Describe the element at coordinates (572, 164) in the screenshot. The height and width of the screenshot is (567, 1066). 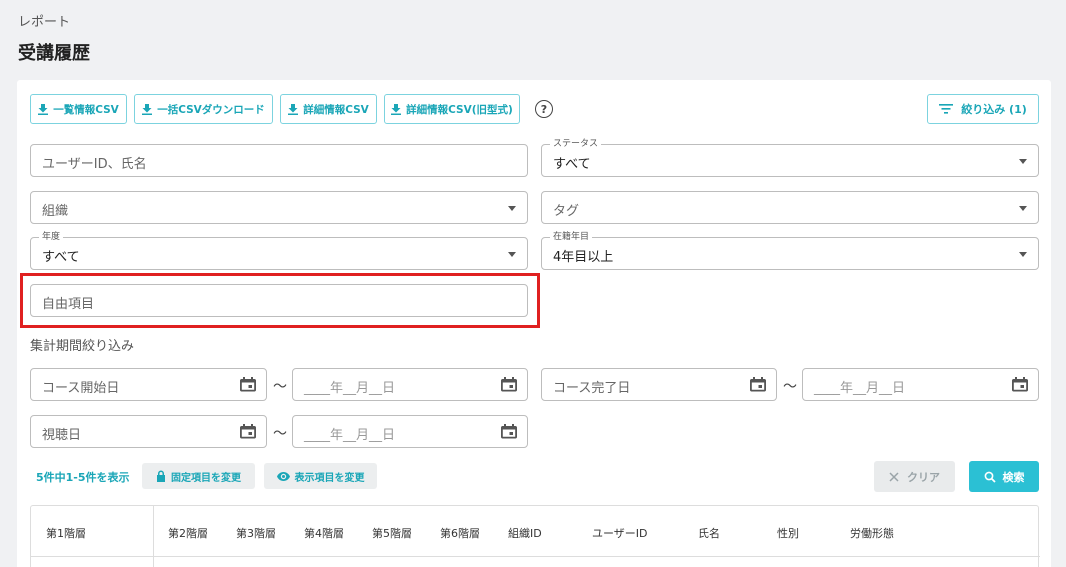
I see `status-value: すべて` at that location.